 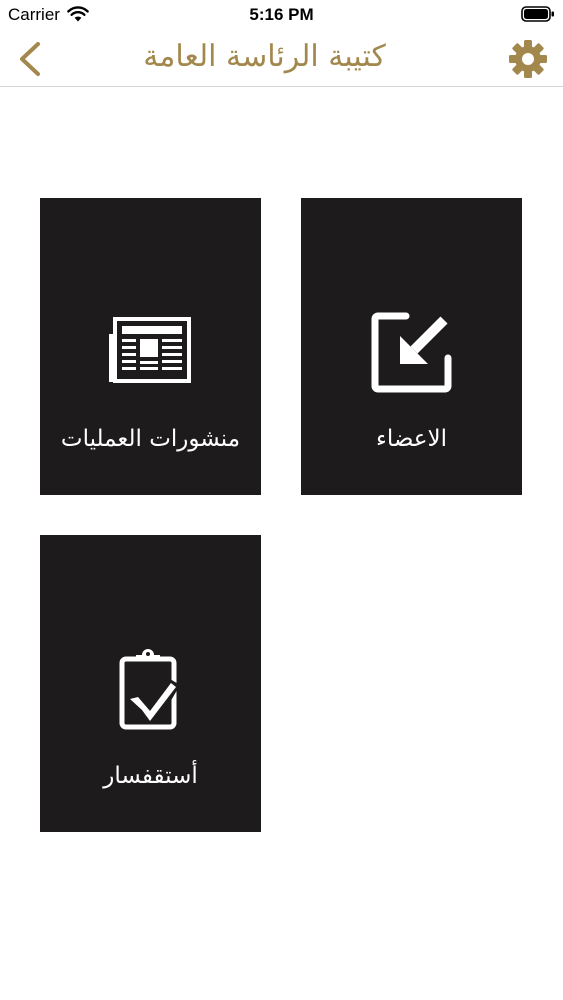 What do you see at coordinates (411, 352) in the screenshot?
I see `import-arrow-icon` at bounding box center [411, 352].